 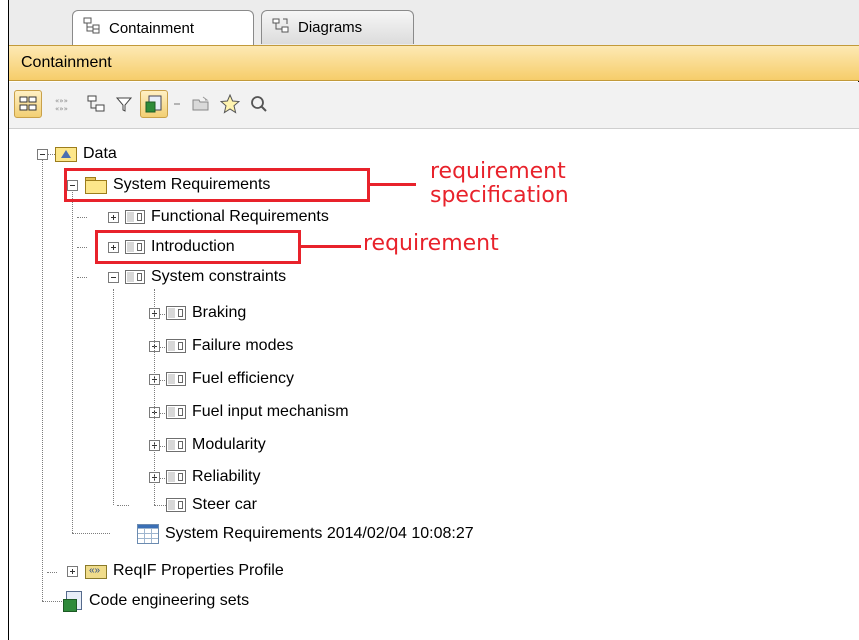 I want to click on open-folder-button, so click(x=201, y=104).